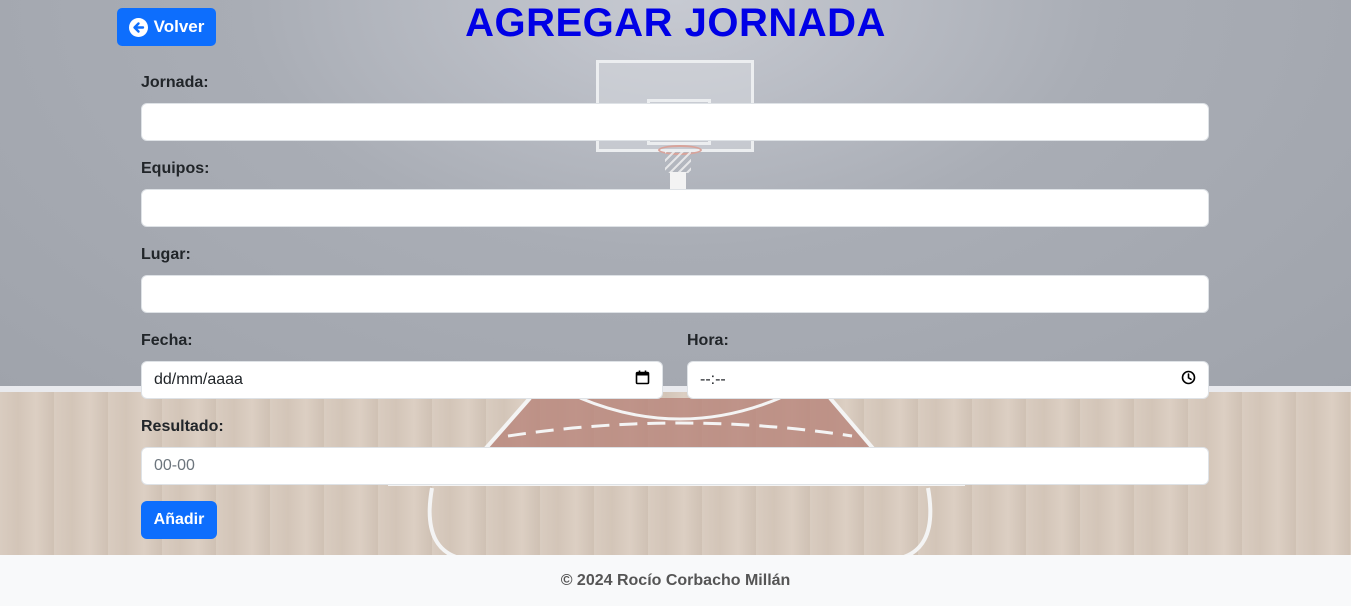  What do you see at coordinates (182, 426) in the screenshot?
I see `resultado-label: Resultado:` at bounding box center [182, 426].